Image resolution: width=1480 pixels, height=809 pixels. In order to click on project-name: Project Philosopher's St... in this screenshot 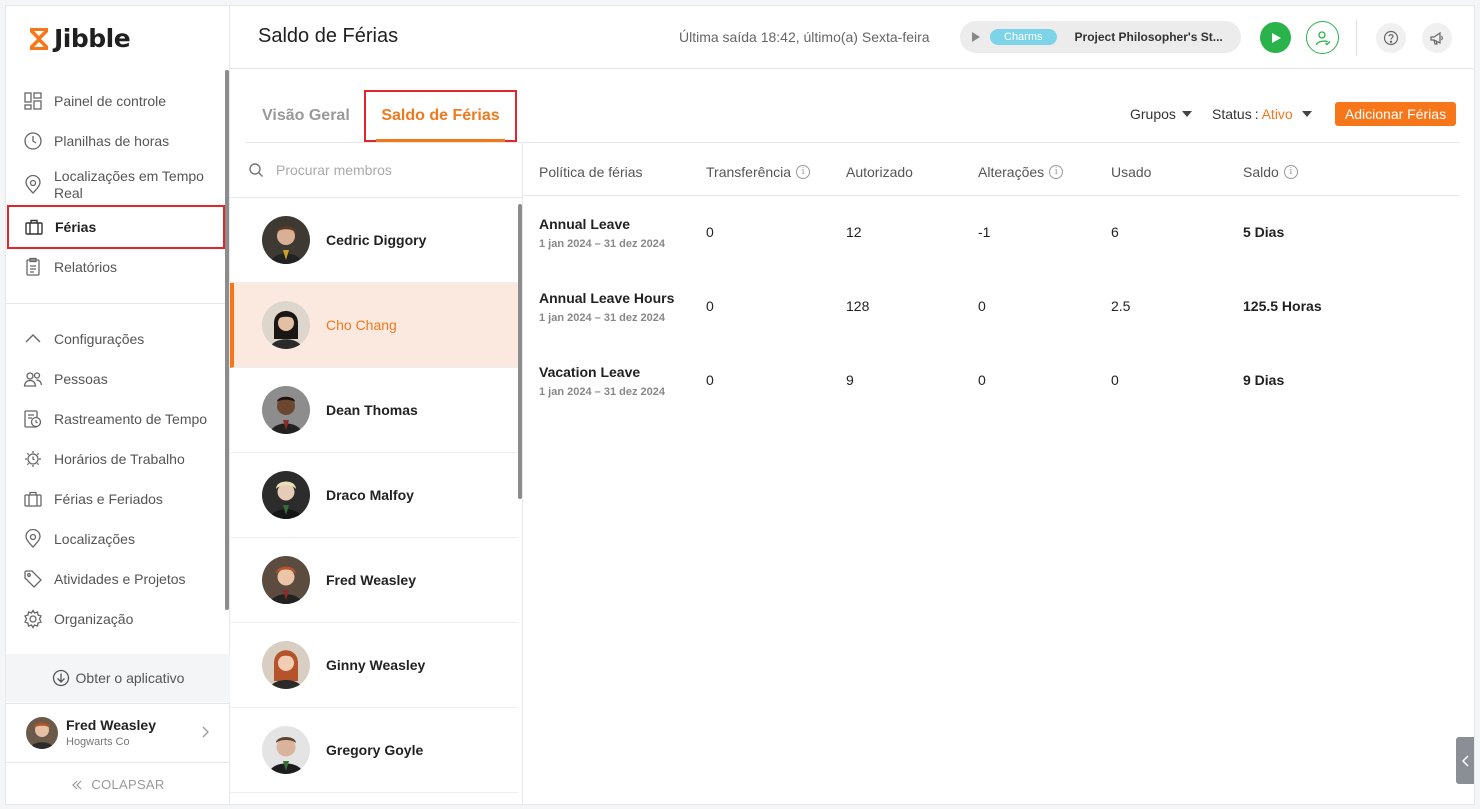, I will do `click(1148, 37)`.